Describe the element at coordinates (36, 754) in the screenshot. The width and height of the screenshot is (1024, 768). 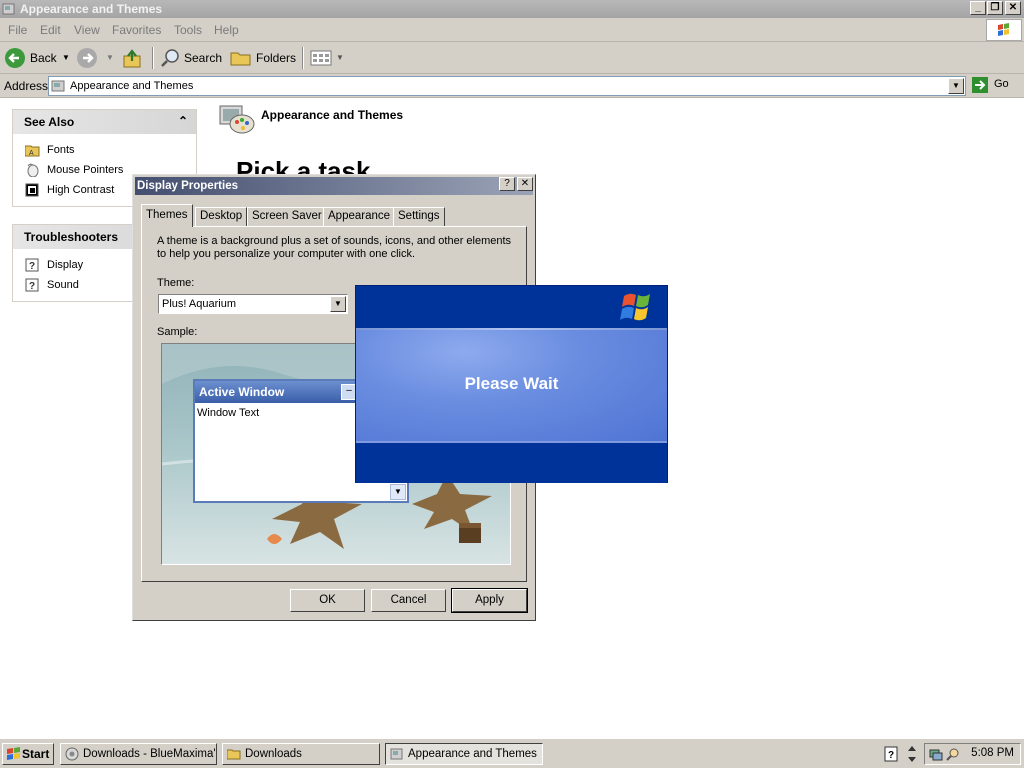
I see `start-label: Start` at that location.